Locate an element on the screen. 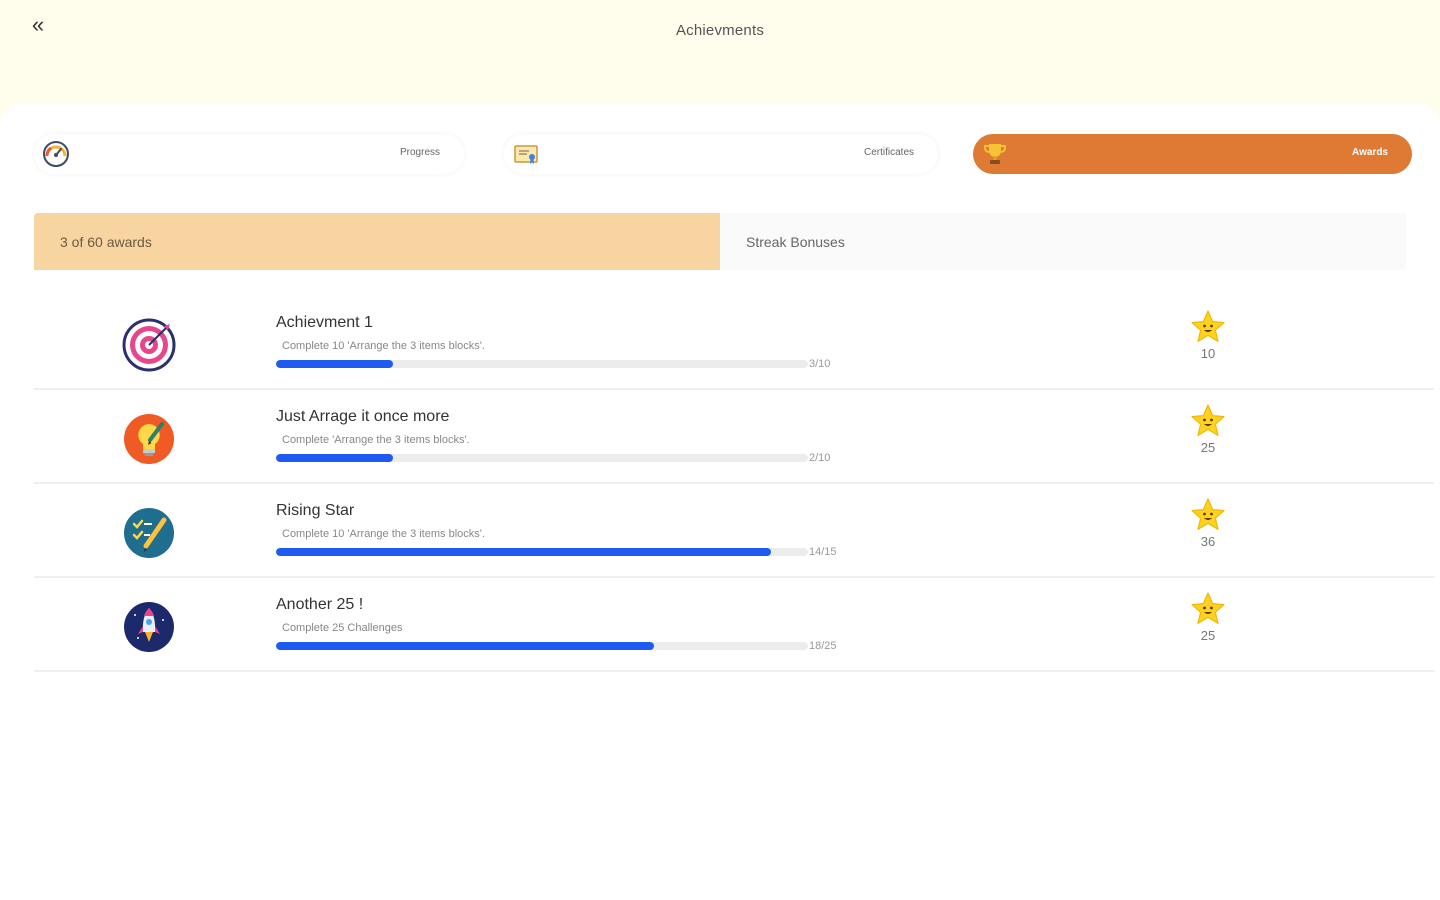 The height and width of the screenshot is (900, 1440). progress-count: 3/10 is located at coordinates (820, 364).